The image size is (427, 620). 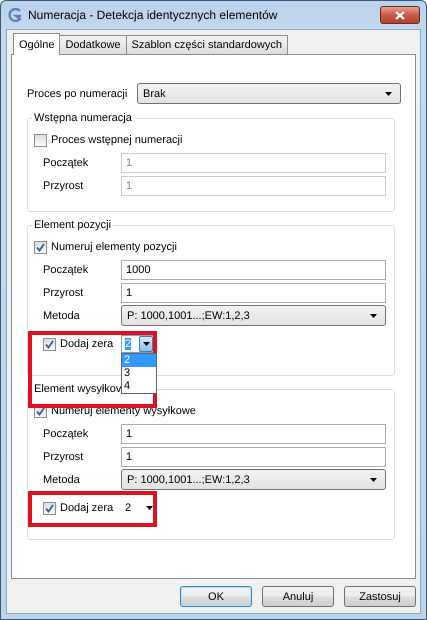 I want to click on group-title: Wstępna numeracja, so click(x=83, y=118).